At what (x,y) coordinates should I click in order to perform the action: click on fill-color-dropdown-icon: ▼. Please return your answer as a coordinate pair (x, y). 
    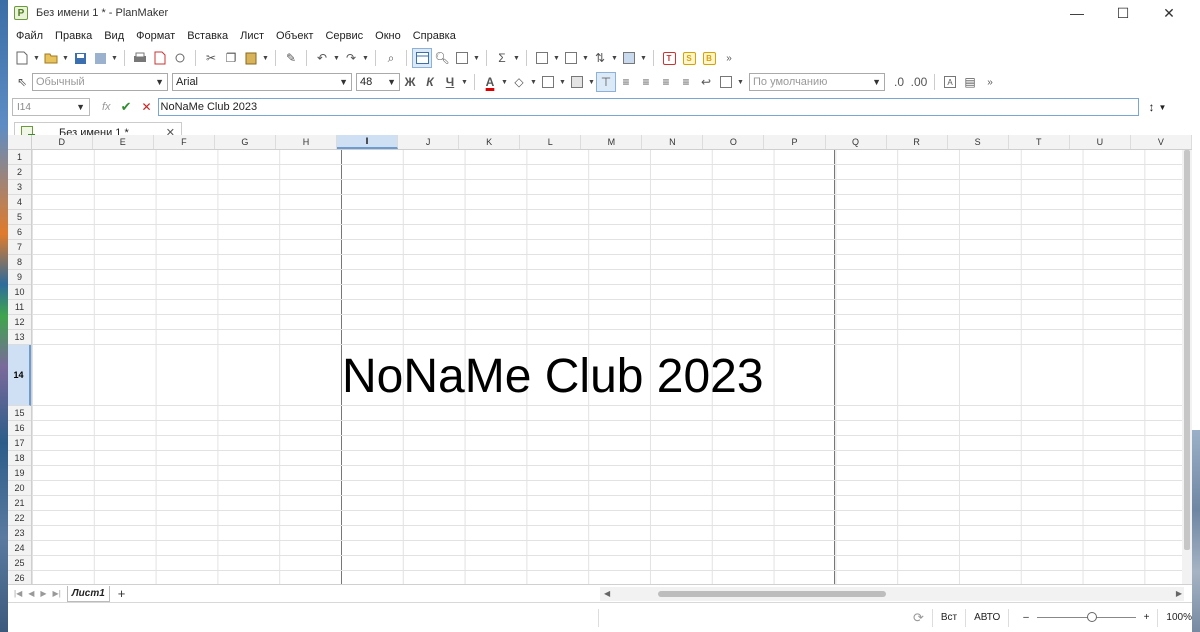
    Looking at the image, I should click on (533, 82).